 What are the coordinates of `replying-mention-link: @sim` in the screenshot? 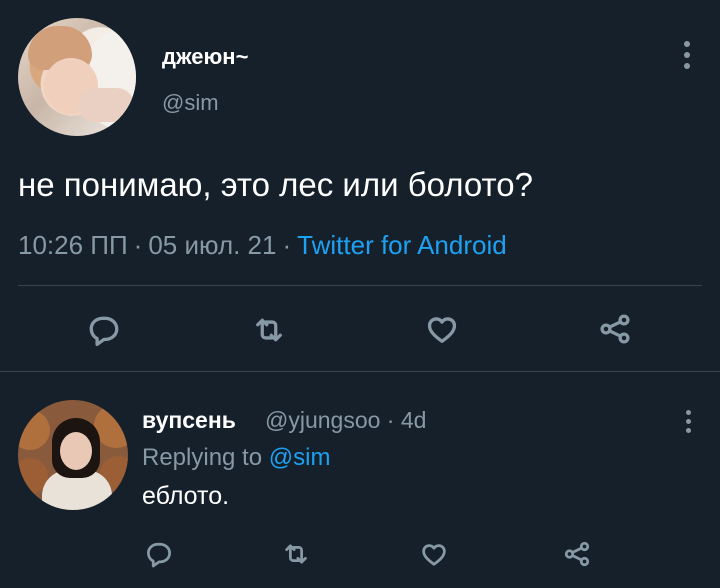 It's located at (300, 457).